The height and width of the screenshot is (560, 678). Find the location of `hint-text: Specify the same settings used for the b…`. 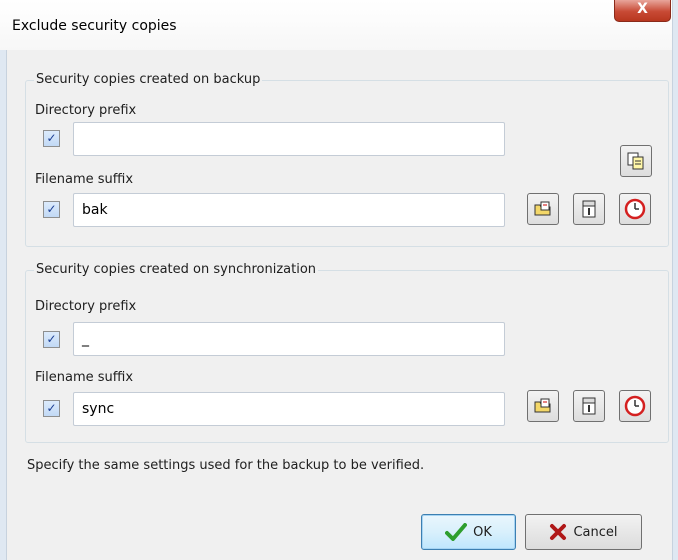

hint-text: Specify the same settings used for the b… is located at coordinates (226, 465).